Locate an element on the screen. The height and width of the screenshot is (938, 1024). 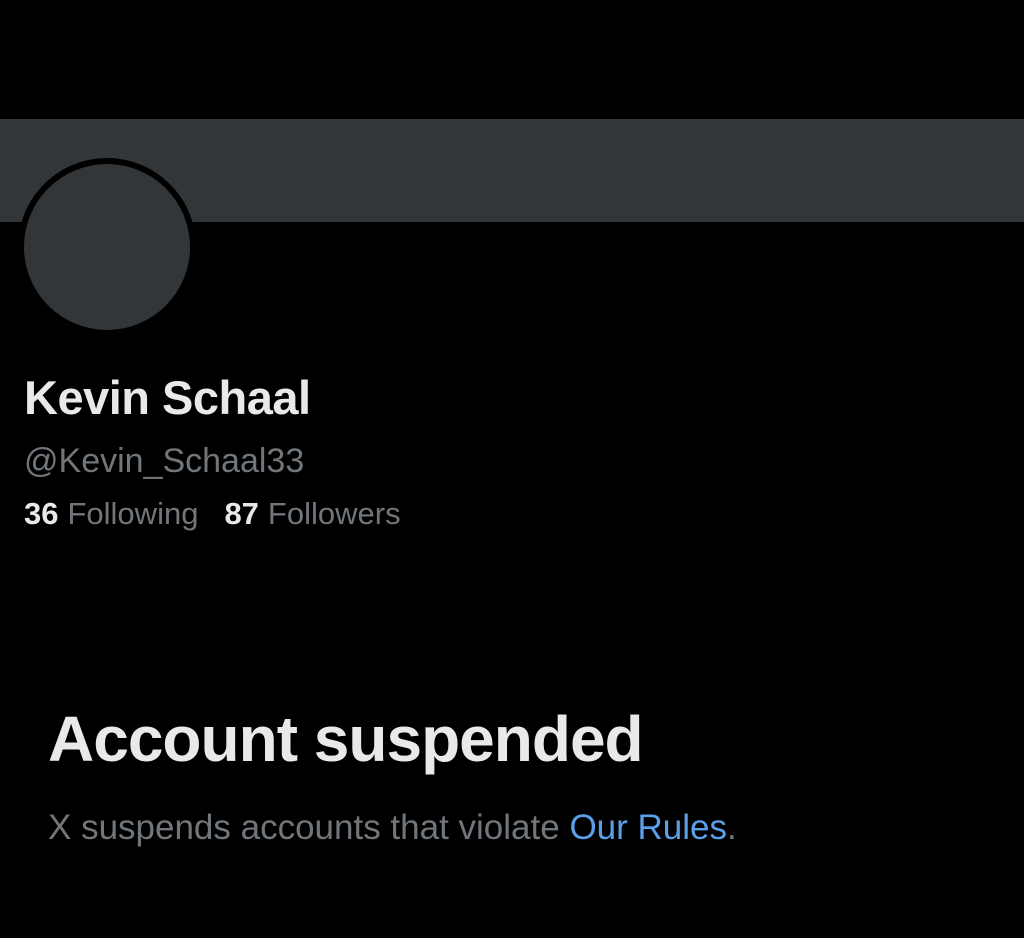
user-handle: @Kevin_Schaal33 is located at coordinates (164, 461).